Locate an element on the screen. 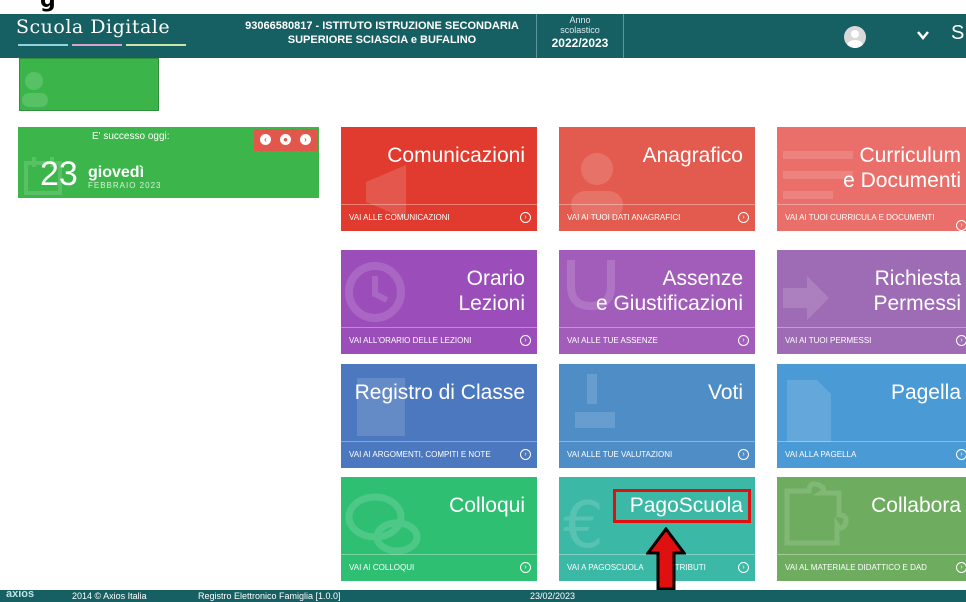  tile-footer: VAI AI ARGOMENTI, COMPITI E NOTE › is located at coordinates (439, 454).